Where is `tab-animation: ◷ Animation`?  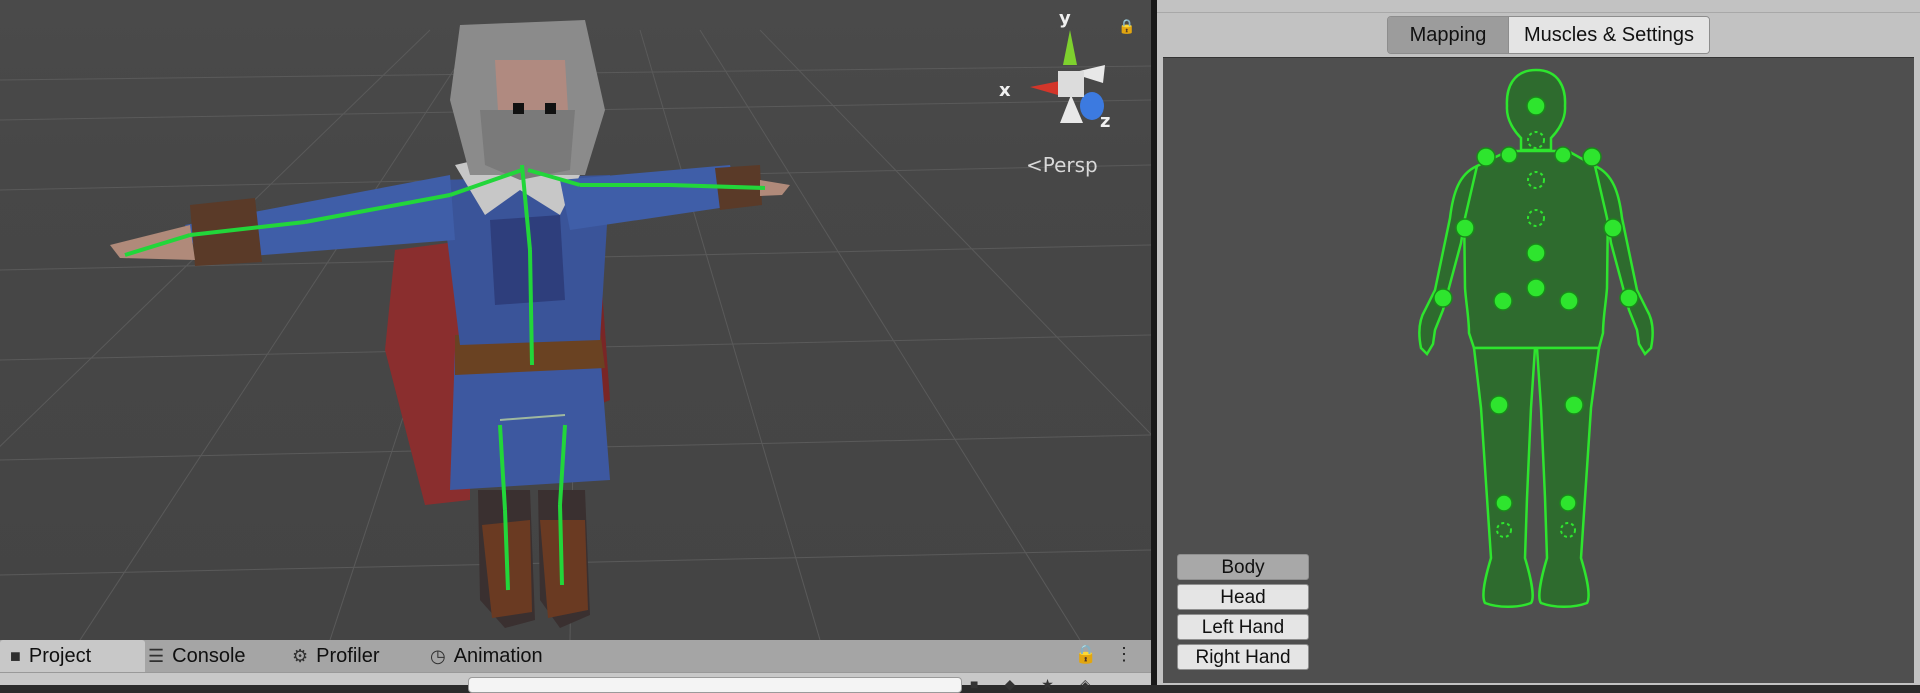
tab-animation: ◷ Animation is located at coordinates (486, 656).